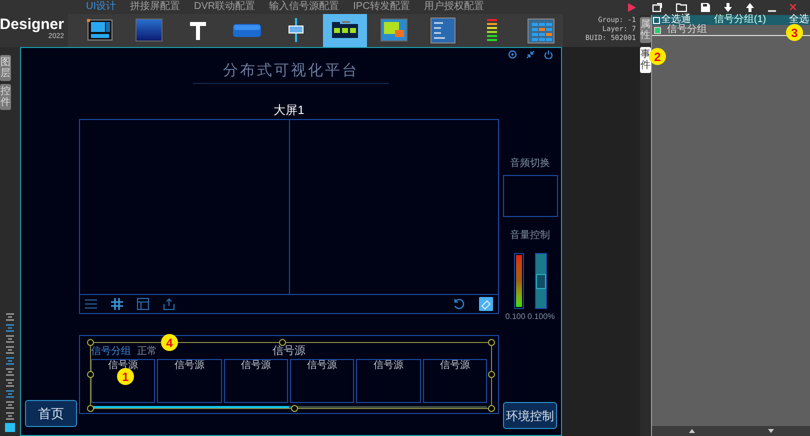 This screenshot has height=436, width=810. I want to click on play-icon, so click(631, 7).